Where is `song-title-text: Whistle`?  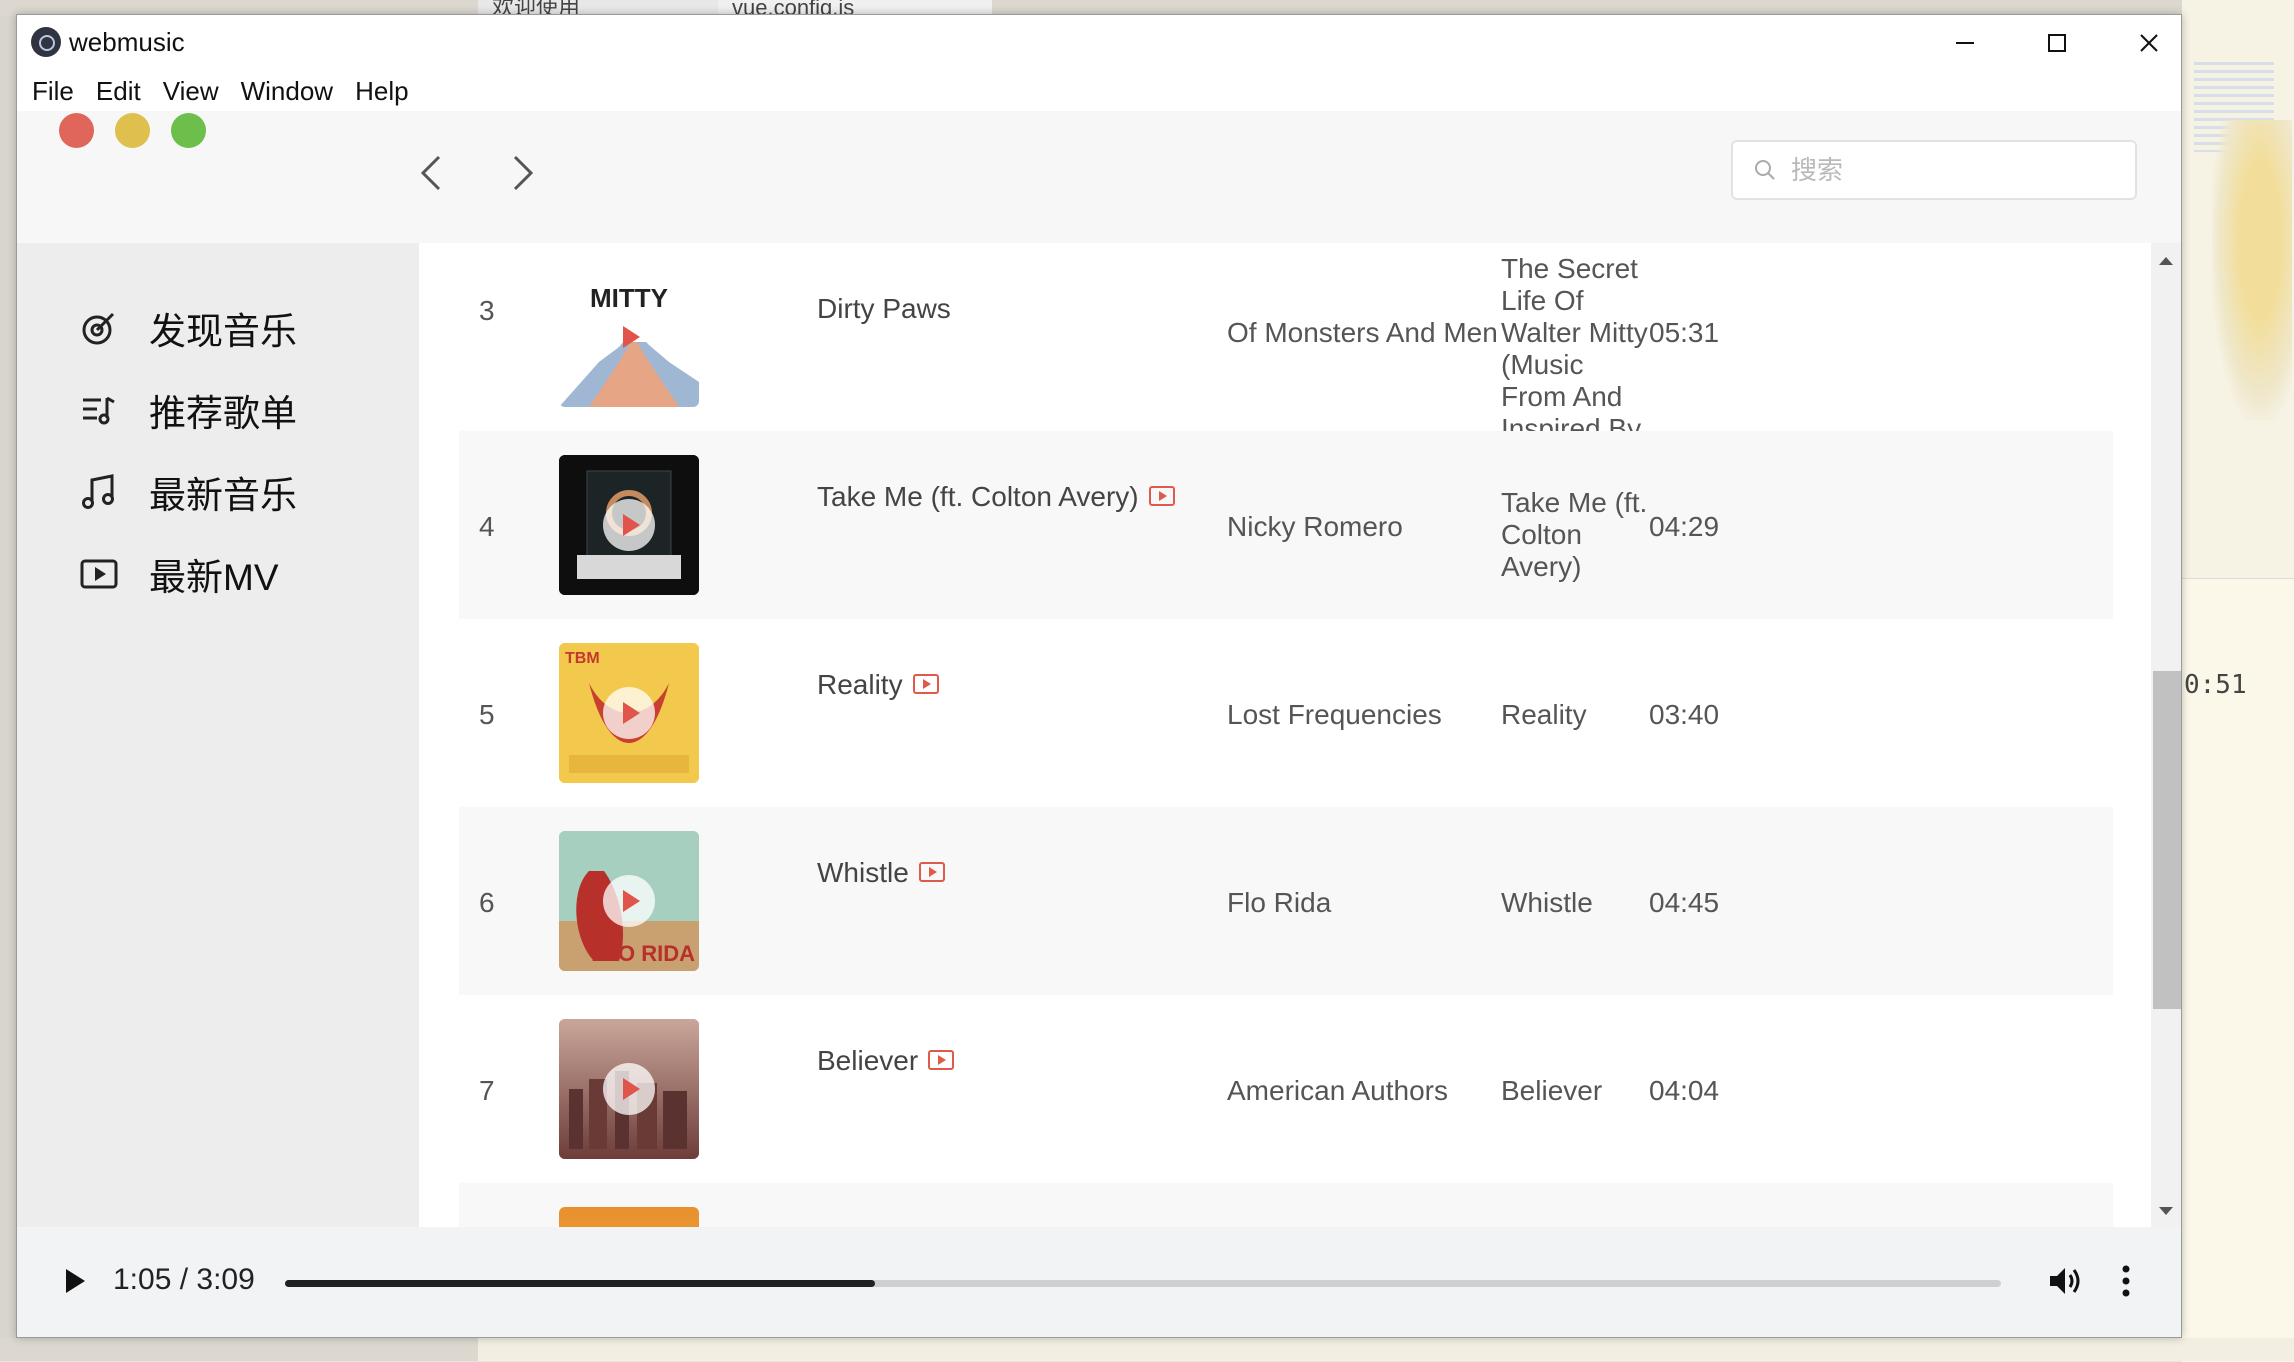 song-title-text: Whistle is located at coordinates (863, 872).